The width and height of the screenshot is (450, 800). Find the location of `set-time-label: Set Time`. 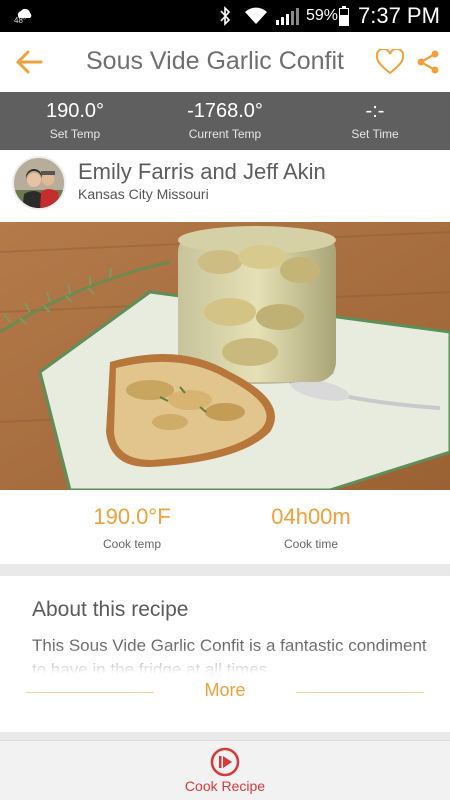

set-time-label: Set Time is located at coordinates (375, 134).